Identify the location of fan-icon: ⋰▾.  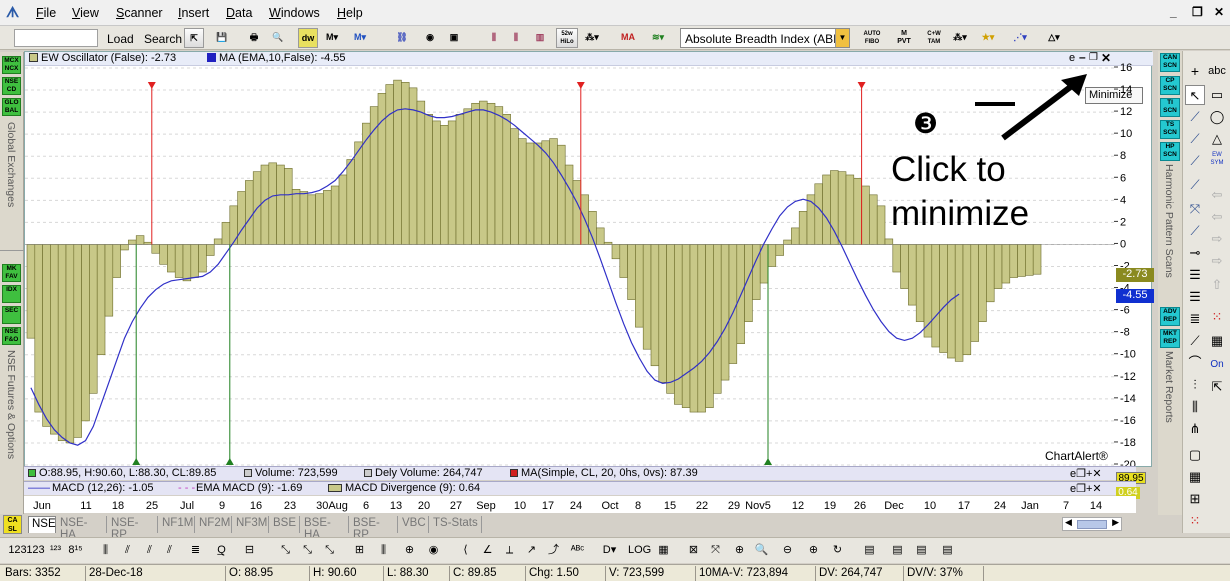
(1020, 38).